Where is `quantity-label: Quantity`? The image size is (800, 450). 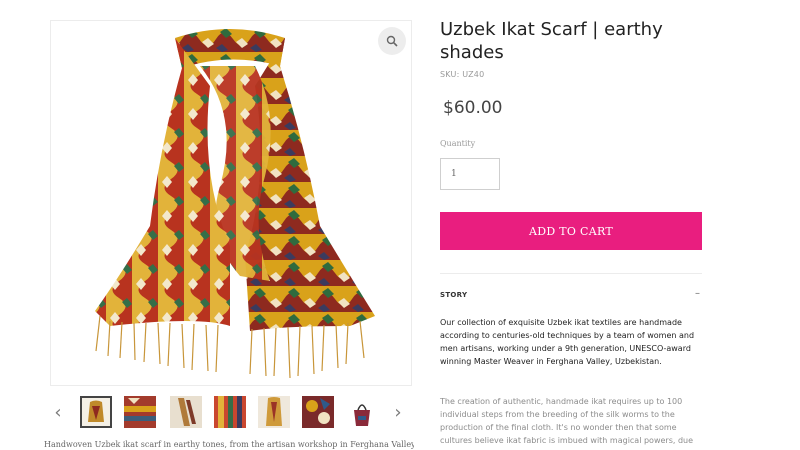
quantity-label: Quantity is located at coordinates (458, 143).